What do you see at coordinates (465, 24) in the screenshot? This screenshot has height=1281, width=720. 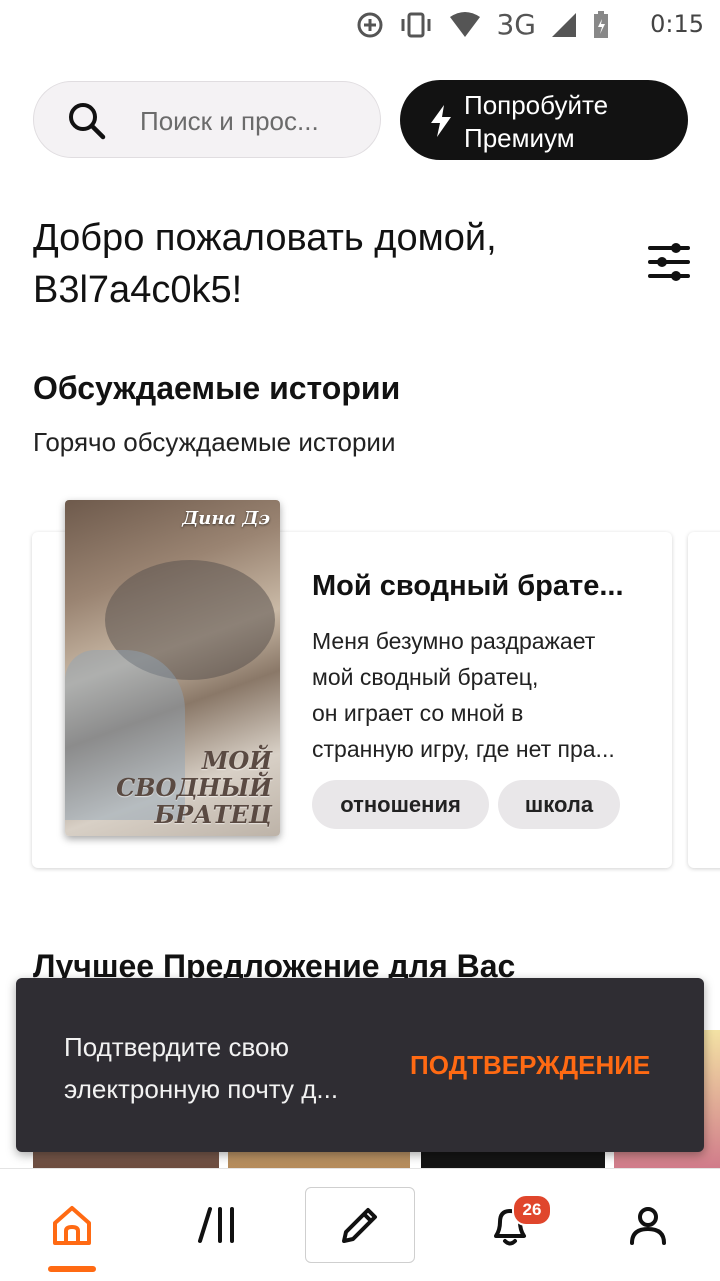 I see `wifi-icon` at bounding box center [465, 24].